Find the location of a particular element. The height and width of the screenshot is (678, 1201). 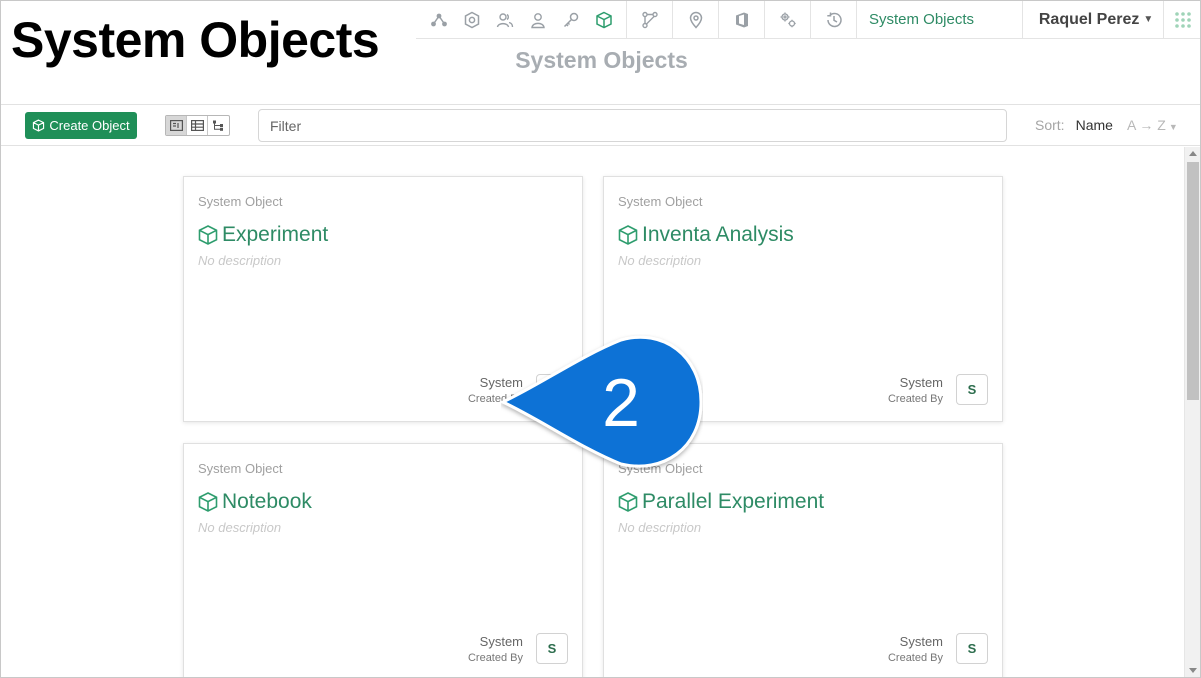

card-title: Notebook is located at coordinates (254, 502).